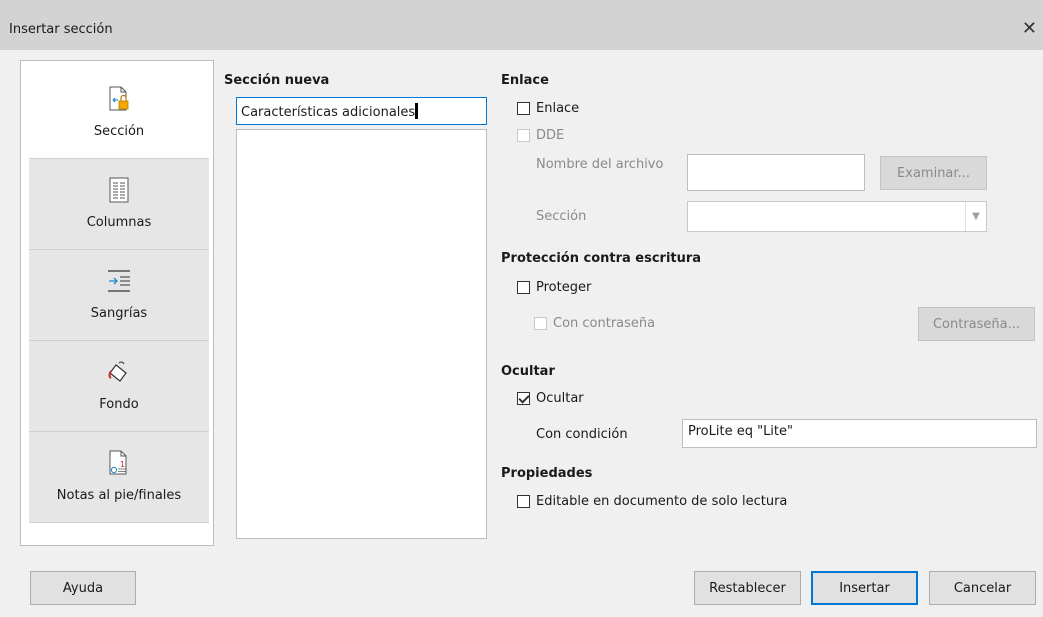 The height and width of the screenshot is (617, 1043). I want to click on dde-checkbox, so click(523, 135).